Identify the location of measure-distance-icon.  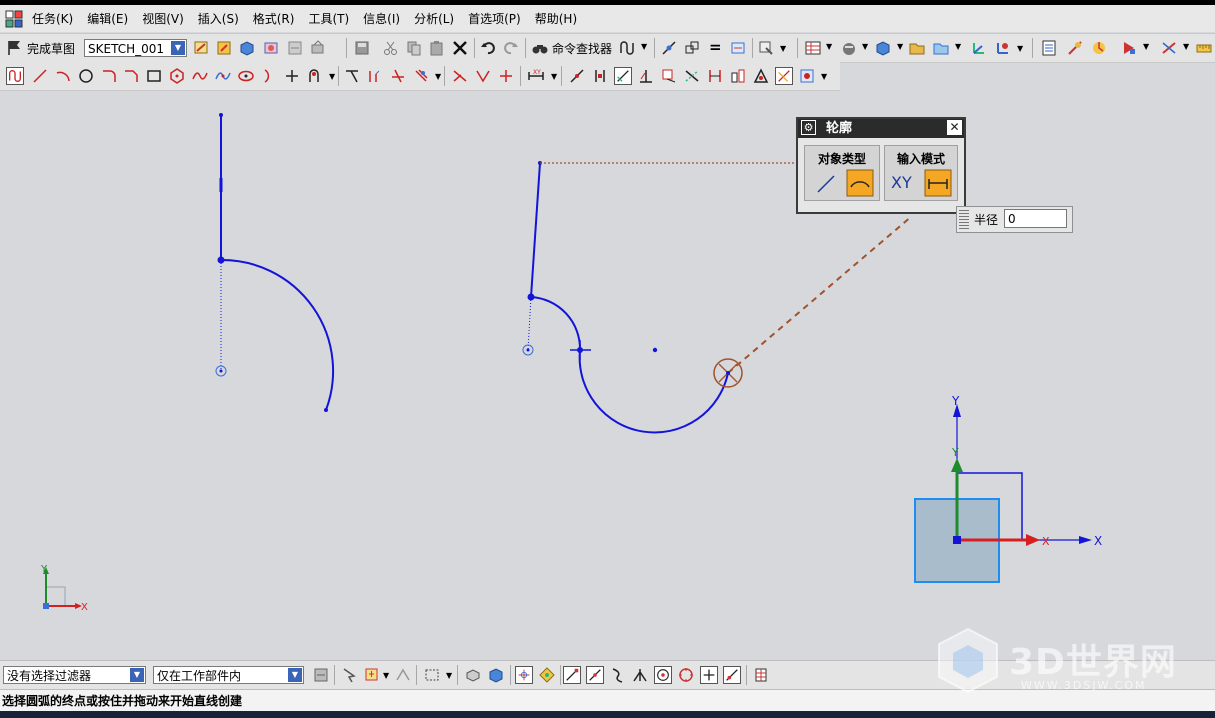
(1169, 48).